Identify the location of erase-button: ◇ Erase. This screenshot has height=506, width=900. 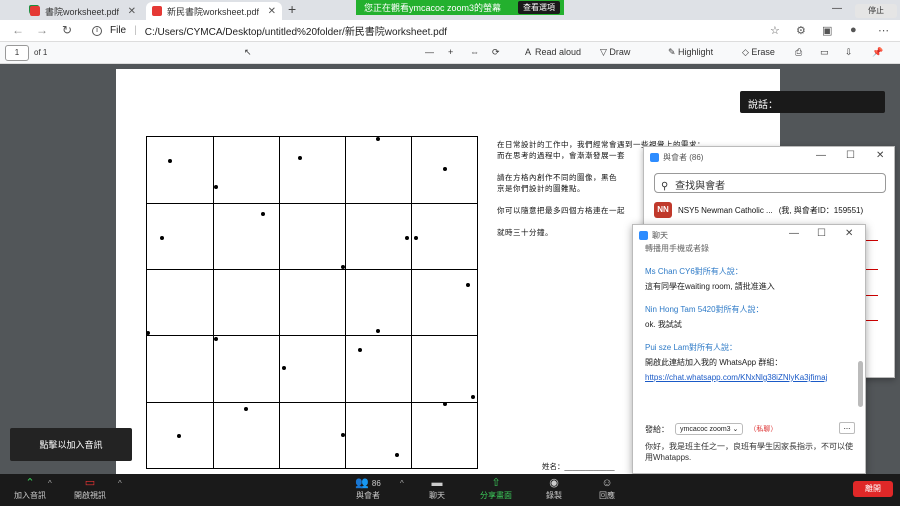
(758, 52).